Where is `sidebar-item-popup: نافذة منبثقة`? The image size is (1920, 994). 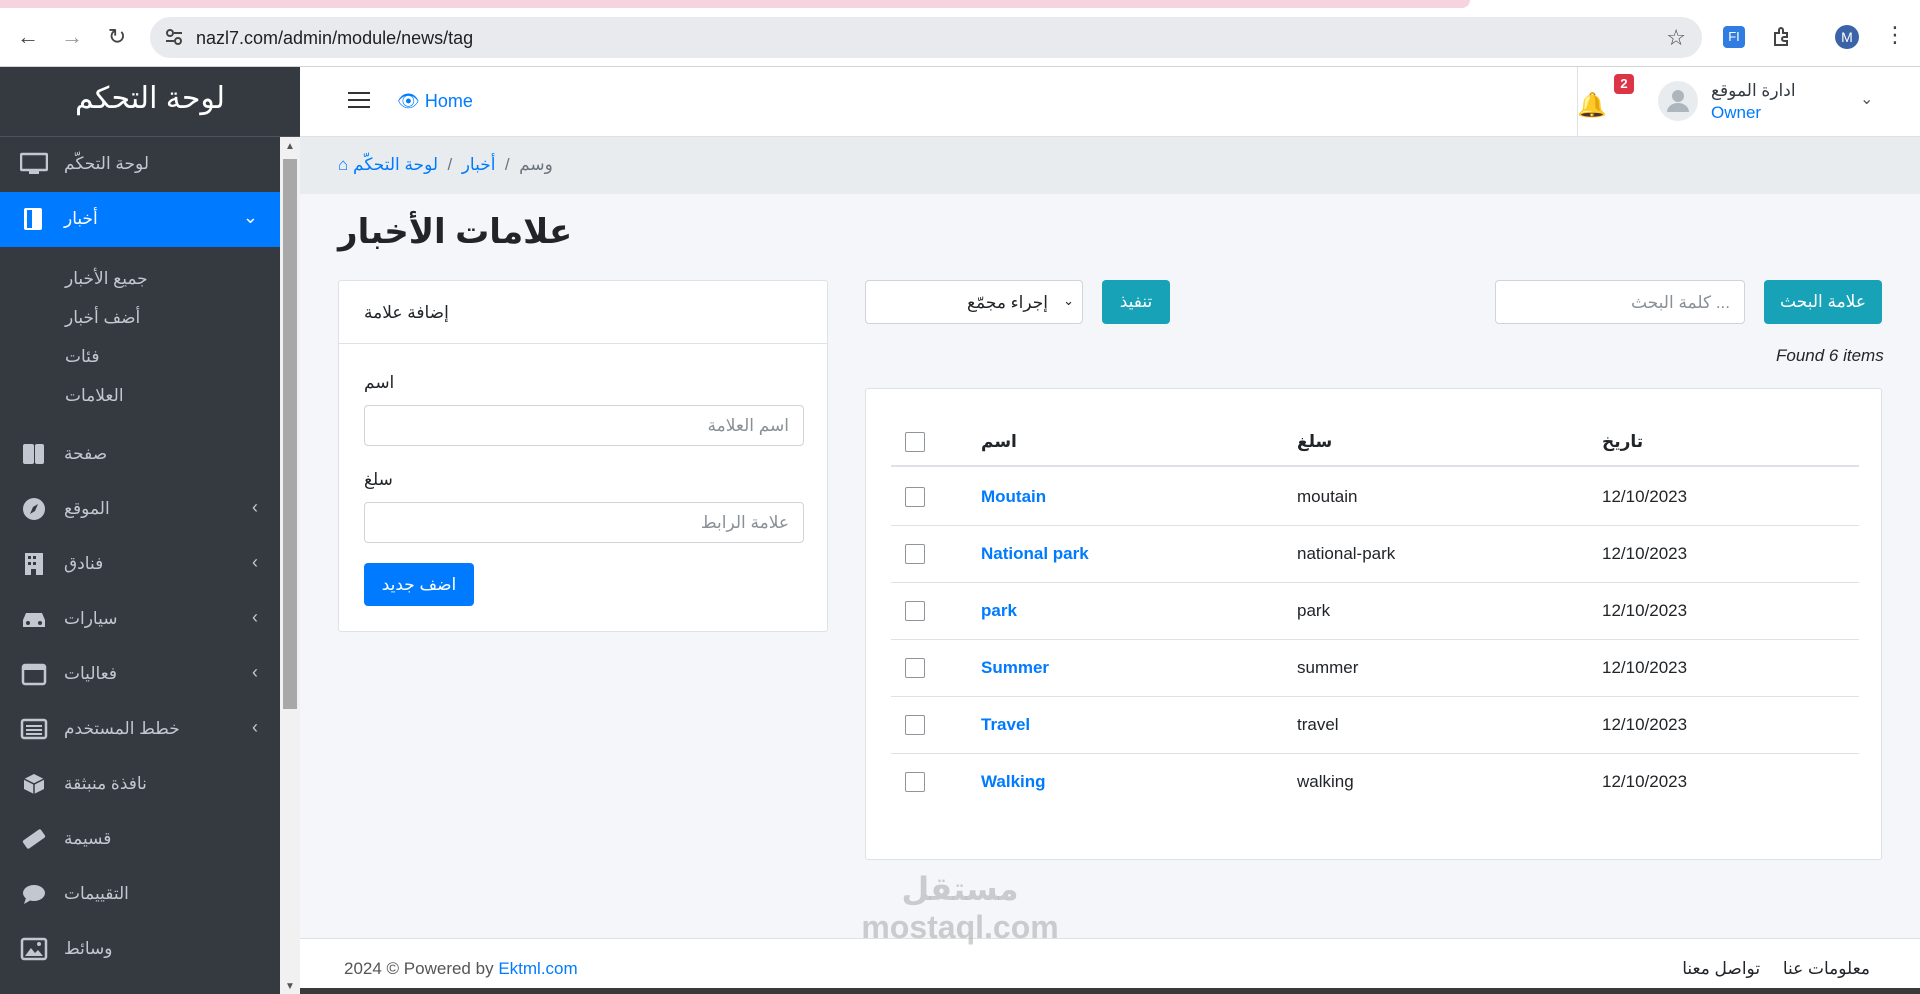 sidebar-item-popup: نافذة منبثقة is located at coordinates (140, 784).